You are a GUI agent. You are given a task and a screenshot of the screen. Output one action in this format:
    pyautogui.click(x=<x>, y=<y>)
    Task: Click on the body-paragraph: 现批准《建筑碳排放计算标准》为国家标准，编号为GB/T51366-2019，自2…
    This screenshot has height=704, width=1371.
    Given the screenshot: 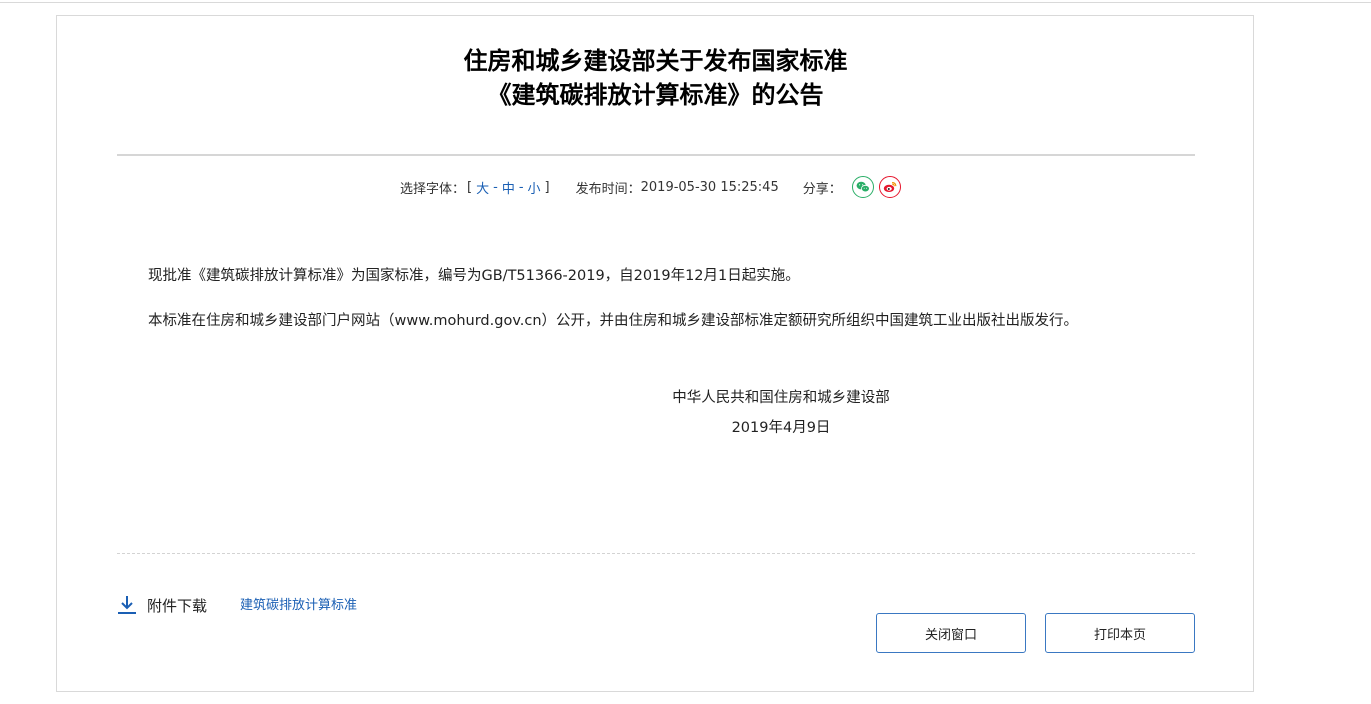 What is the action you would take?
    pyautogui.click(x=474, y=276)
    